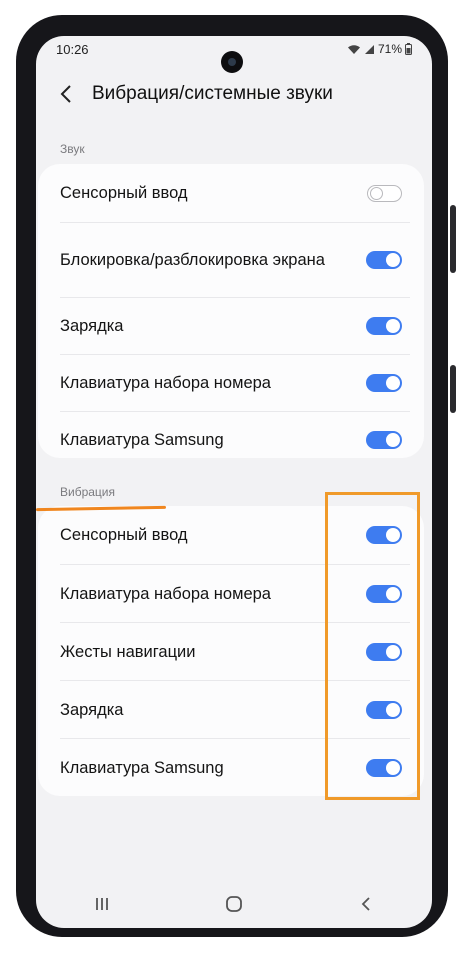  I want to click on page-title: Вибрация/системные звуки, so click(212, 93).